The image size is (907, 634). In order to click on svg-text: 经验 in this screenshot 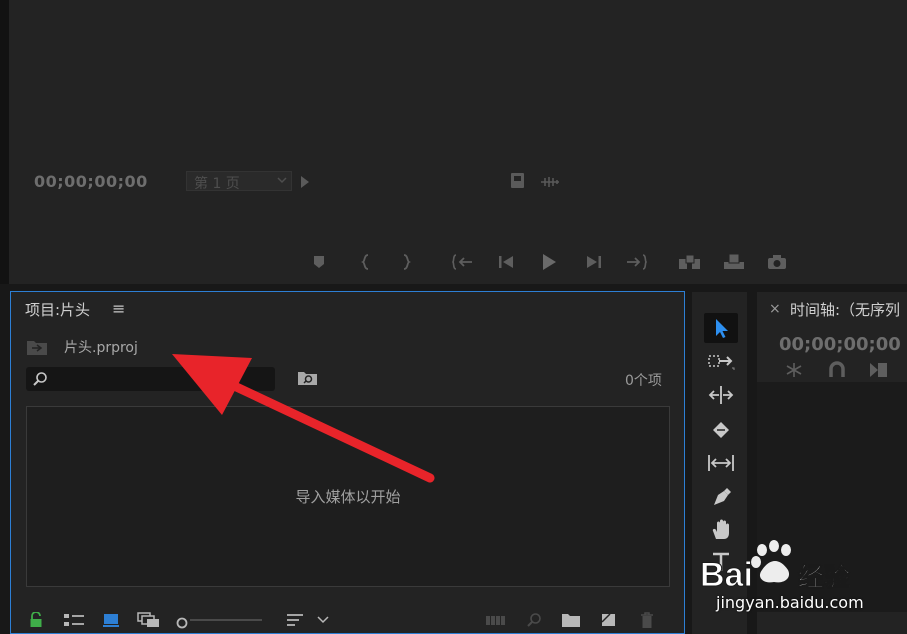, I will do `click(824, 577)`.